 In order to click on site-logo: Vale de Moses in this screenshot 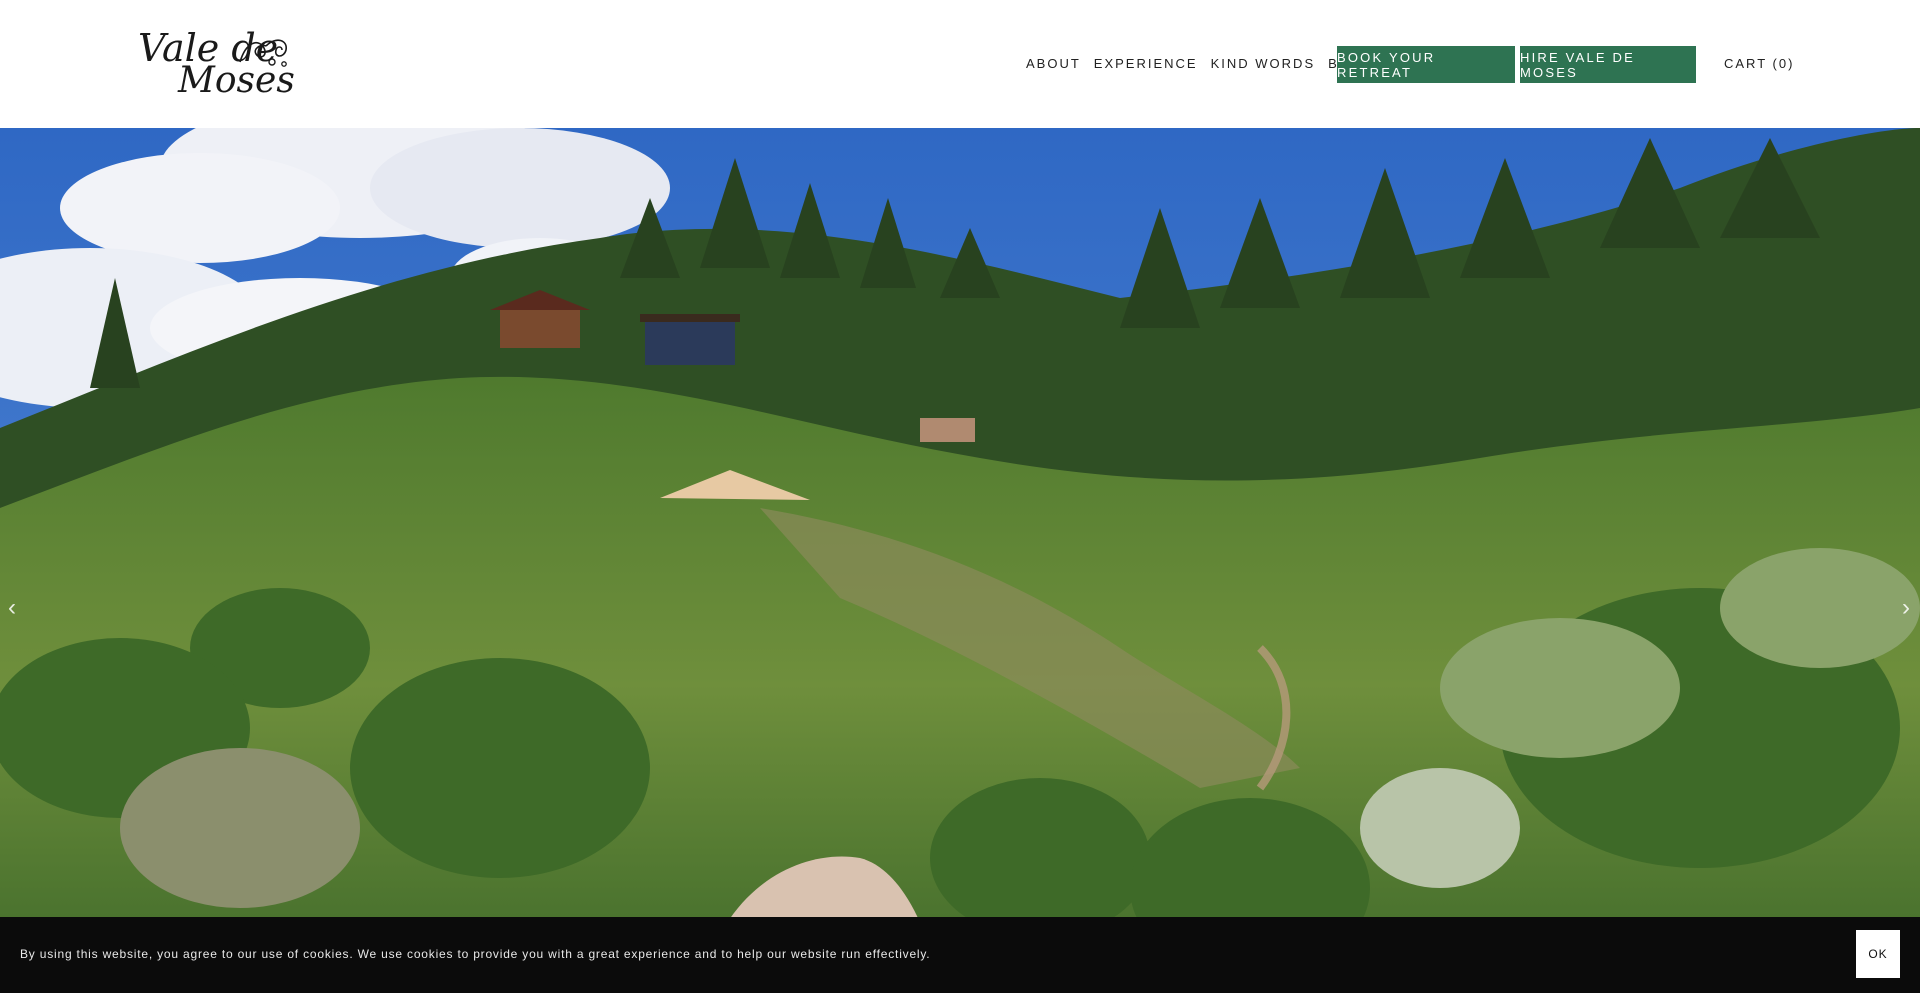, I will do `click(216, 64)`.